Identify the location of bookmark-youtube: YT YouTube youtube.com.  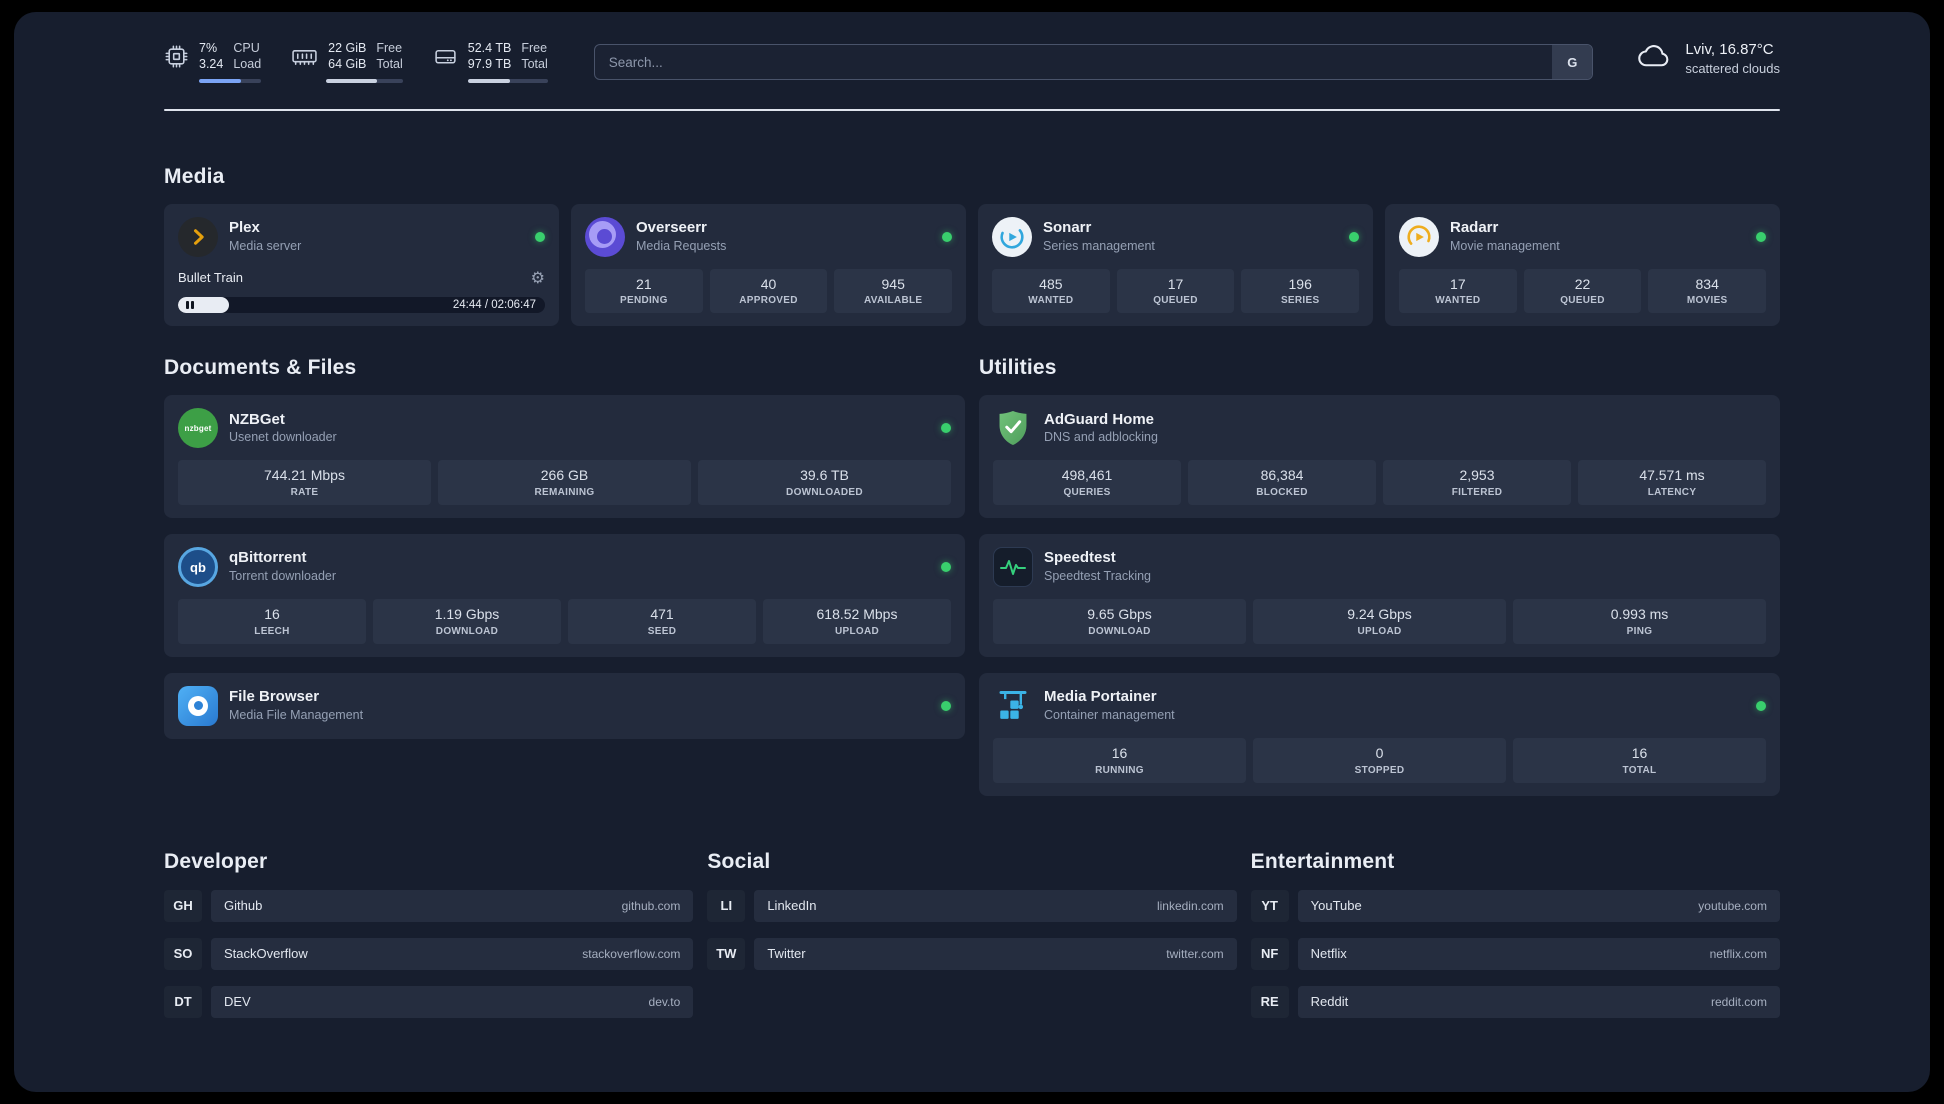
(1515, 905).